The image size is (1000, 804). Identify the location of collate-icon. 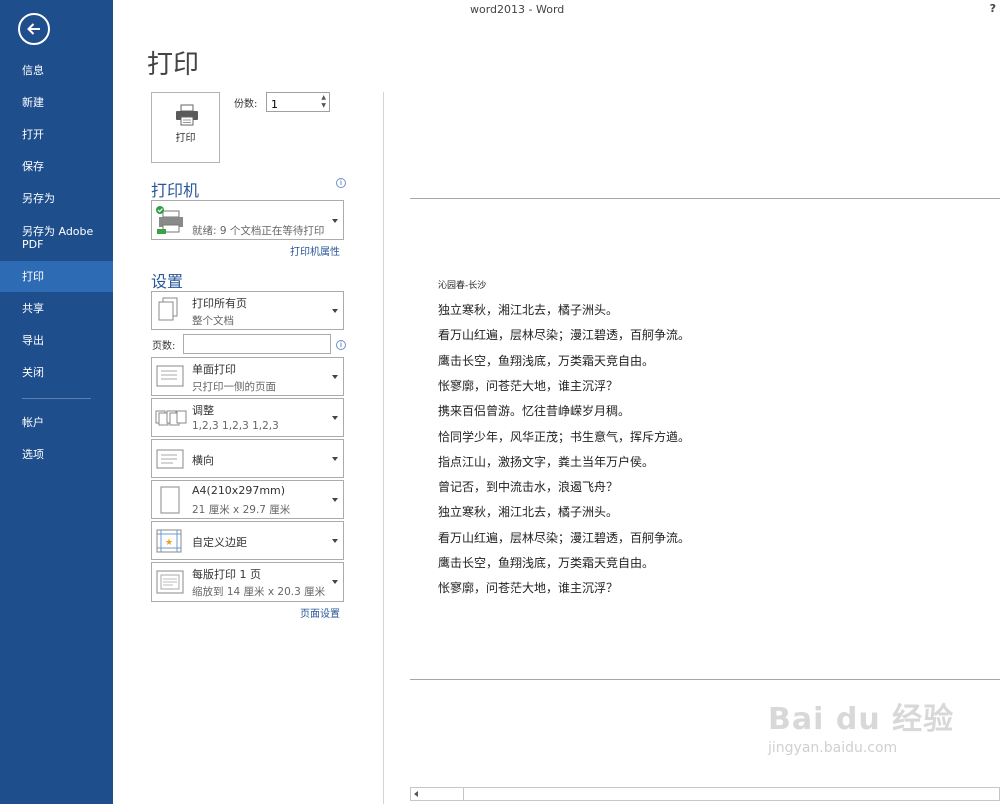
(171, 418).